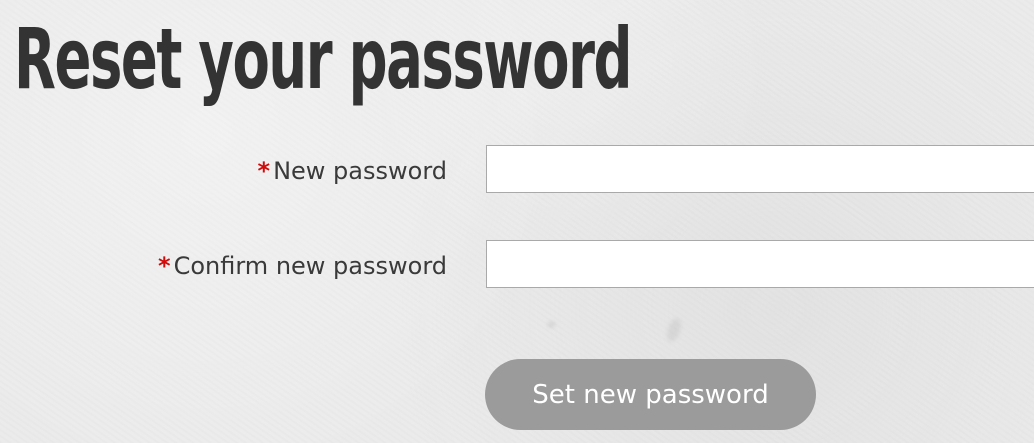 This screenshot has width=1034, height=443. What do you see at coordinates (760, 169) in the screenshot?
I see `new-password-input` at bounding box center [760, 169].